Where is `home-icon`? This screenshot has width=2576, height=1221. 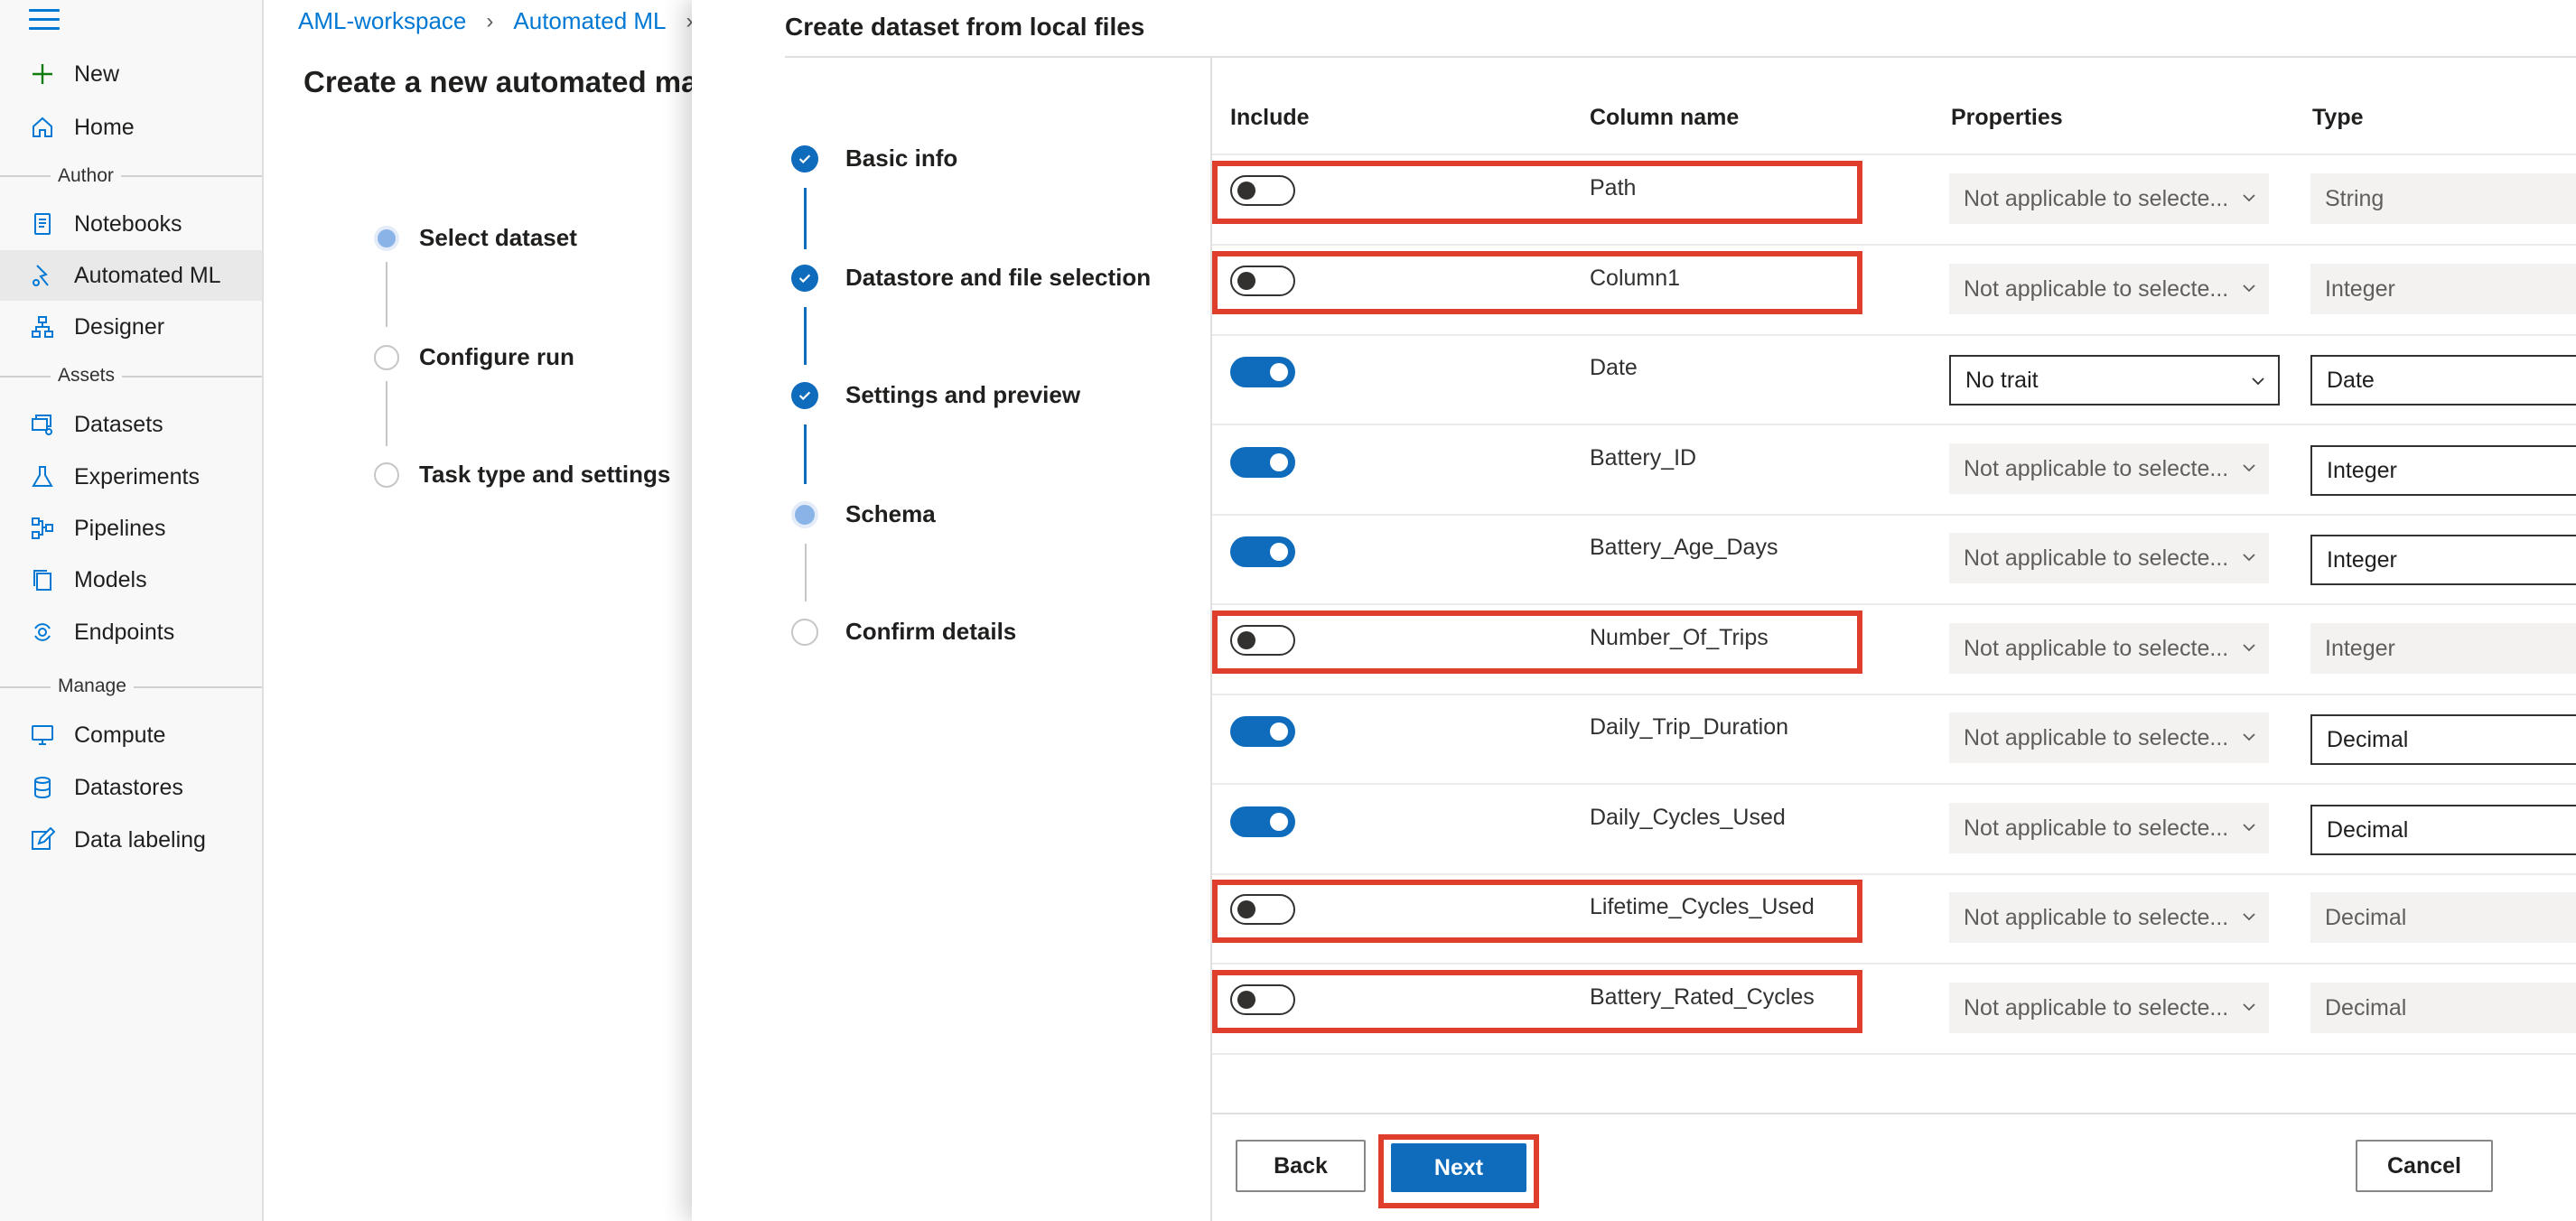 home-icon is located at coordinates (42, 128).